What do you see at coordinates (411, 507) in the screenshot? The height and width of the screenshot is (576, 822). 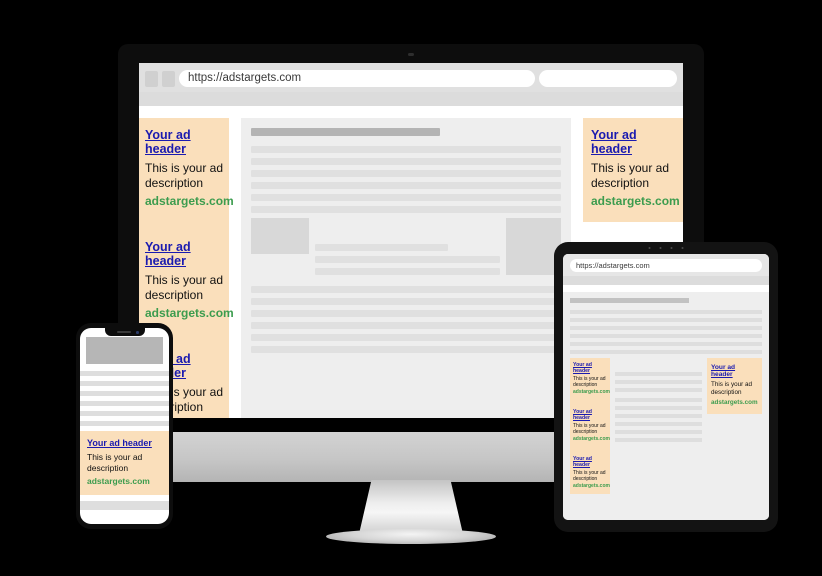 I see `monitor-stand` at bounding box center [411, 507].